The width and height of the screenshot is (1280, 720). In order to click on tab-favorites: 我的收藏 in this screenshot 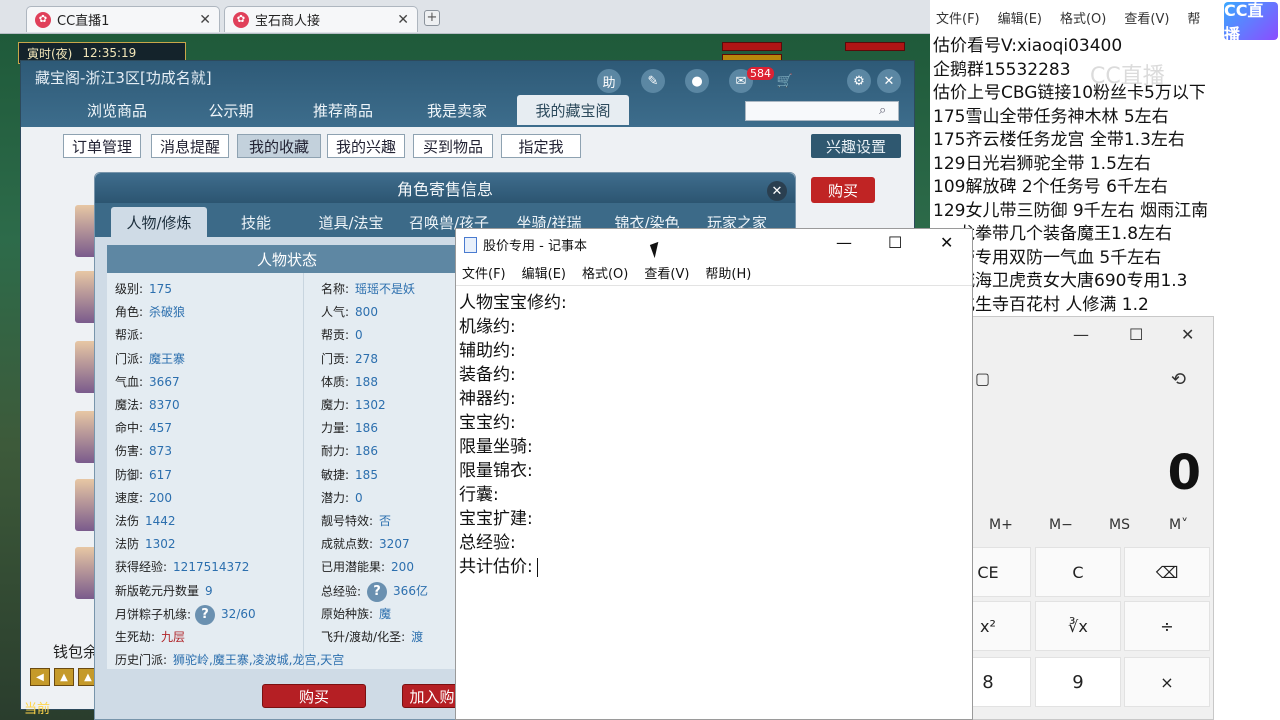, I will do `click(279, 146)`.